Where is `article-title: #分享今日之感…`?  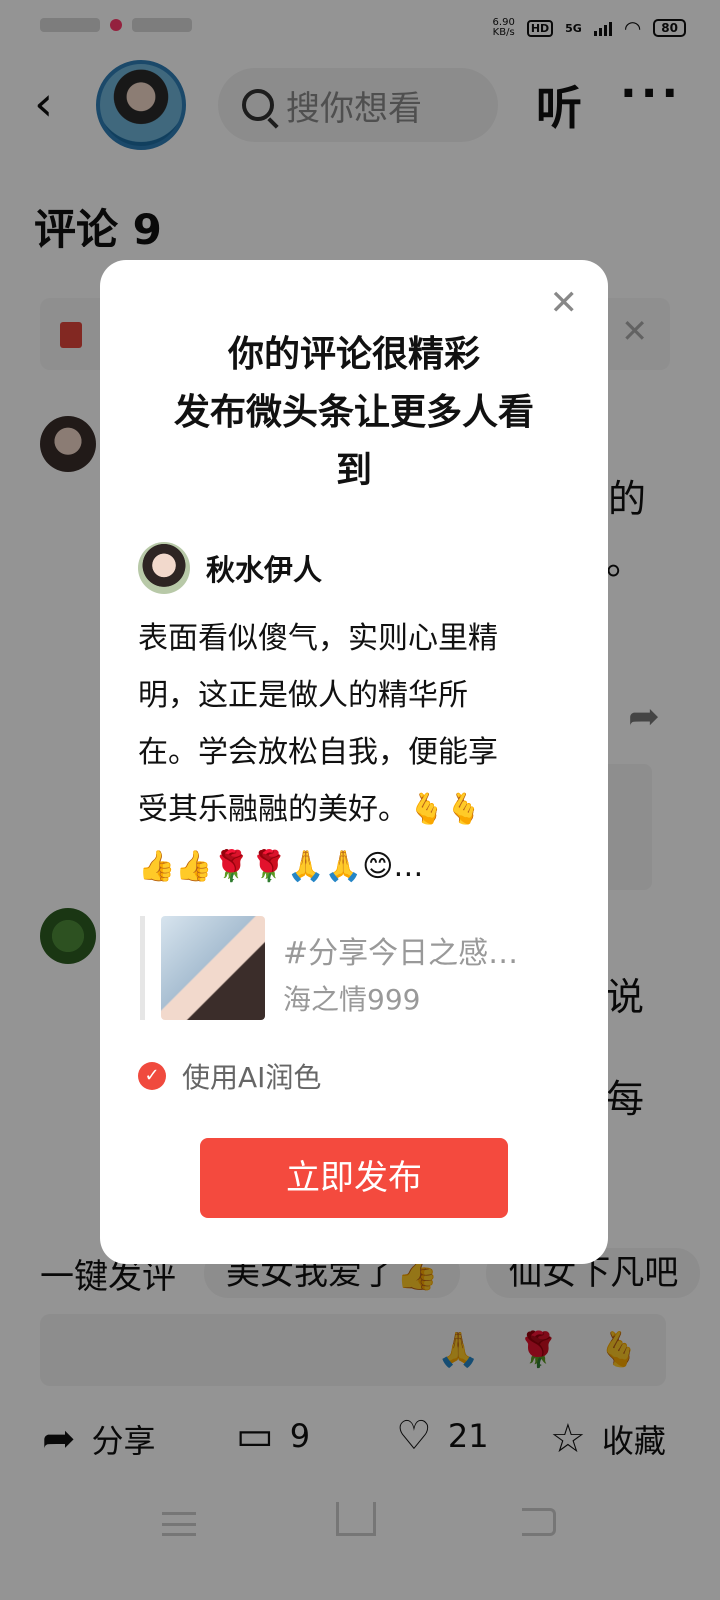
article-title: #分享今日之感… is located at coordinates (401, 953).